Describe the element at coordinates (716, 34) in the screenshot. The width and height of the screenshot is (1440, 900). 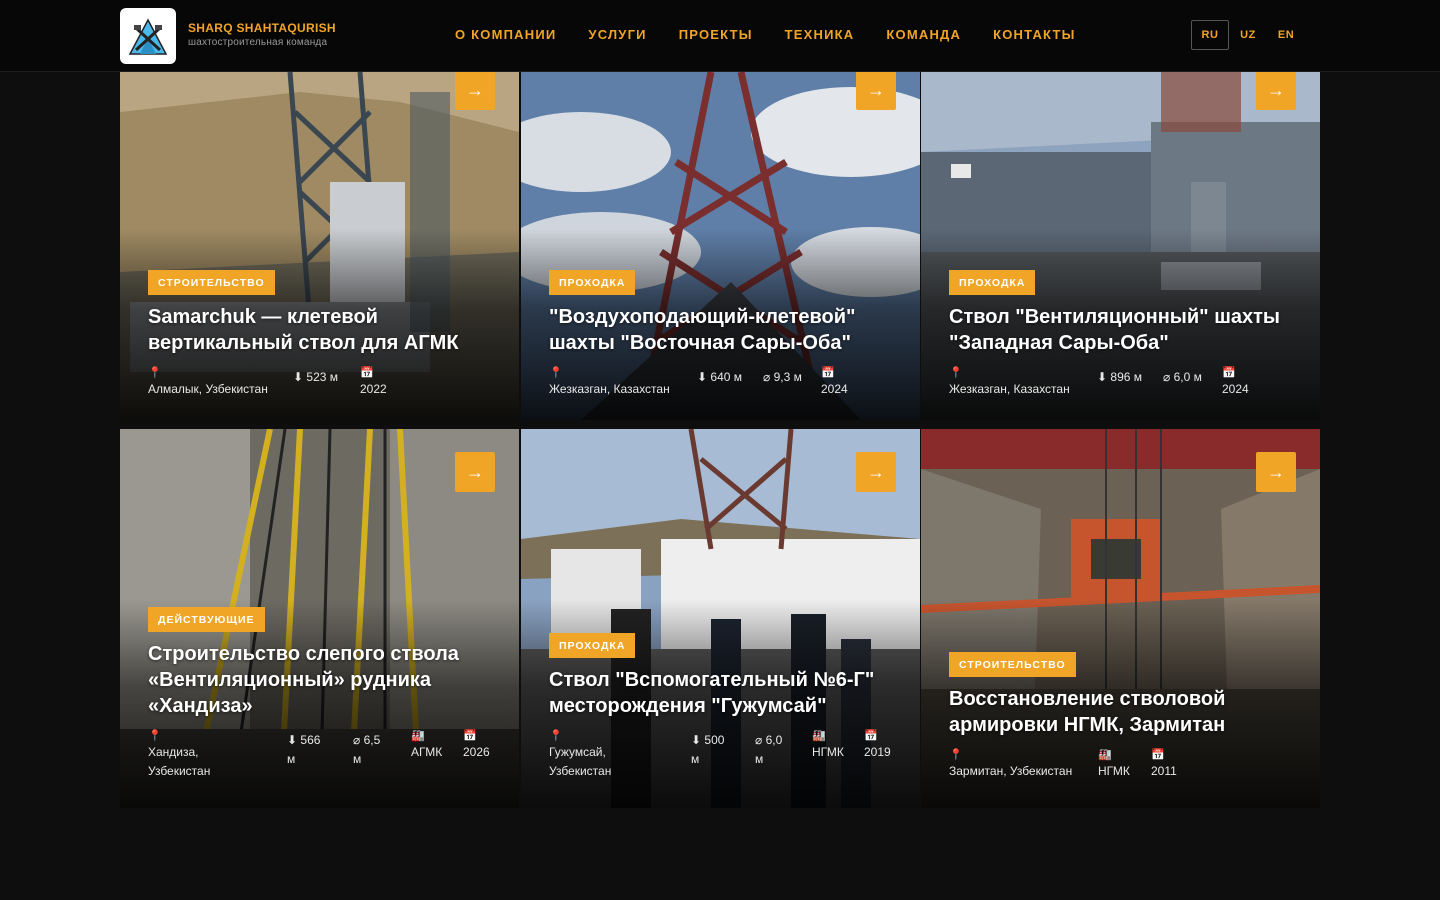
I see `nav-projects: ПРОЕКТЫ` at that location.